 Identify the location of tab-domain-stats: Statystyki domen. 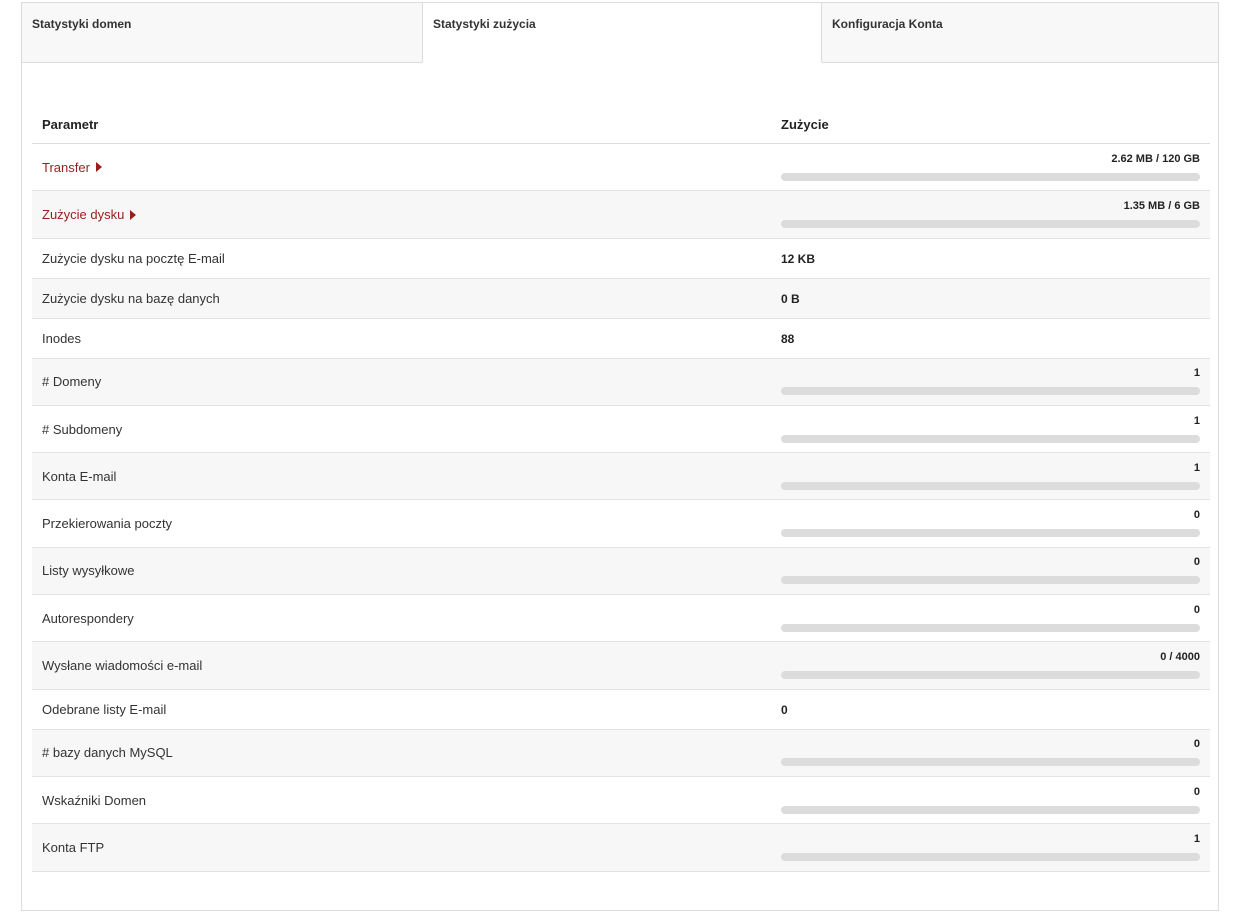
(222, 33).